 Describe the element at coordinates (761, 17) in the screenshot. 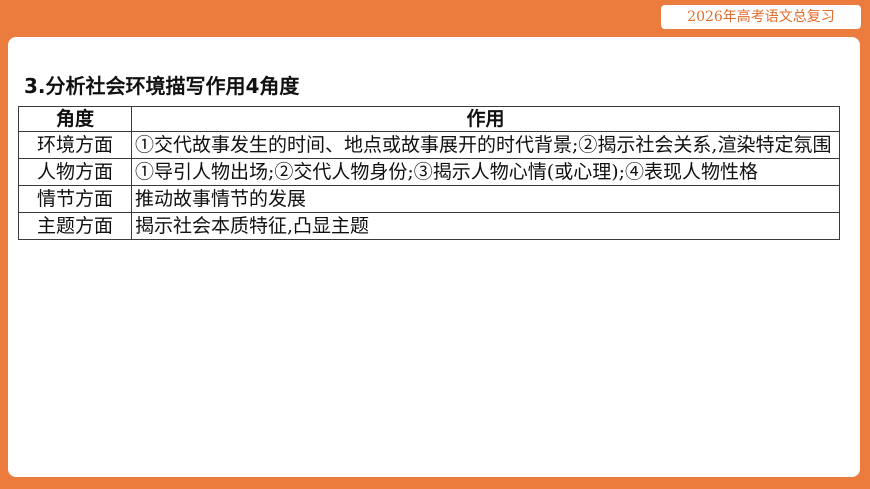

I see `course-badge: 2026年高考语文总复习` at that location.